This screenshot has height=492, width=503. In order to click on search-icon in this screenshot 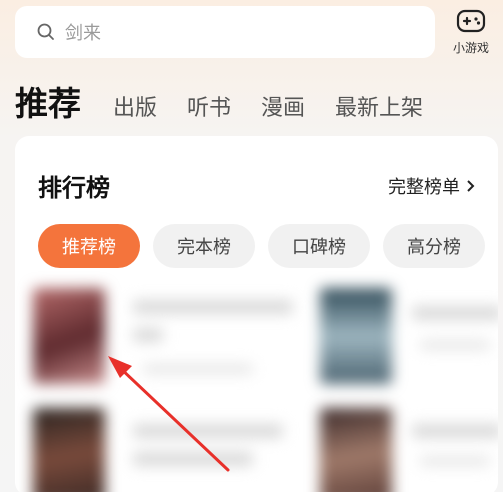, I will do `click(45, 31)`.